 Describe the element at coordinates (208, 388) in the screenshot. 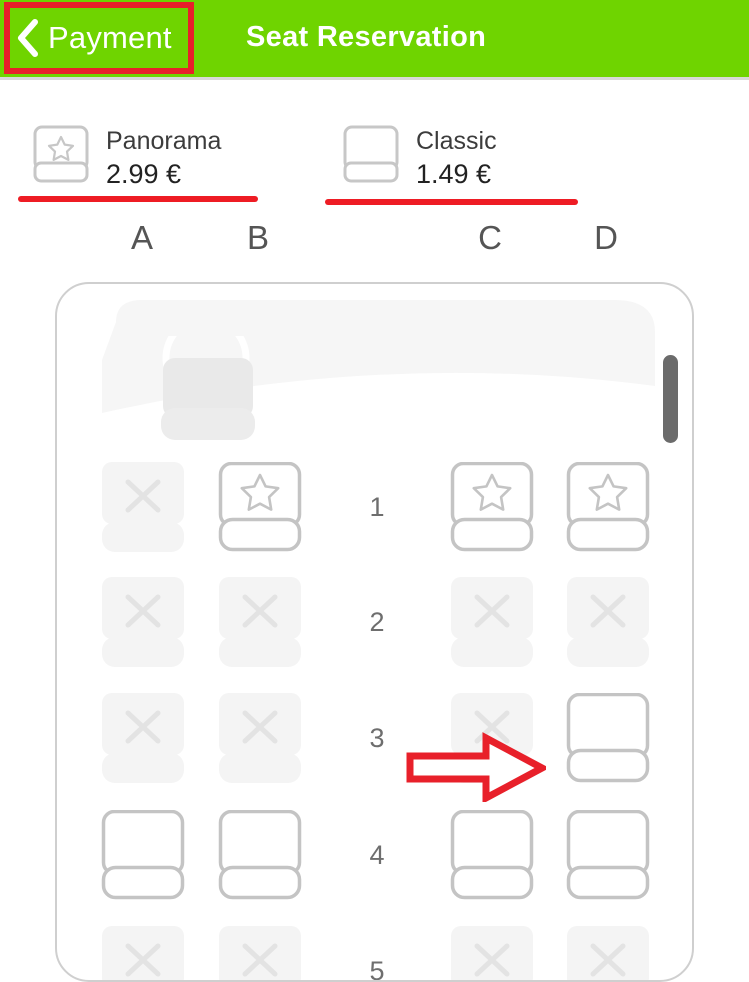

I see `driver-seat-icon` at that location.